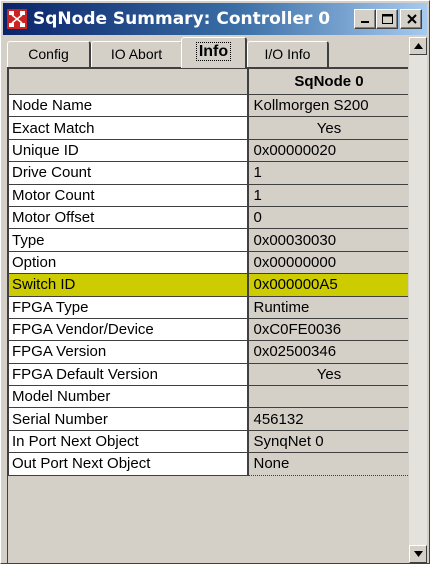 Image resolution: width=430 pixels, height=564 pixels. I want to click on row-label: Unique ID, so click(128, 150).